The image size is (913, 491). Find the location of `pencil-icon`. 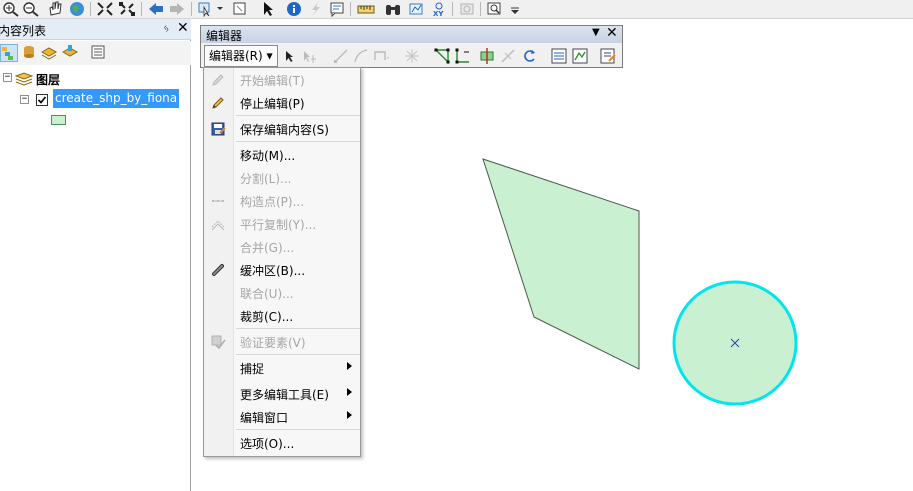

pencil-icon is located at coordinates (218, 80).